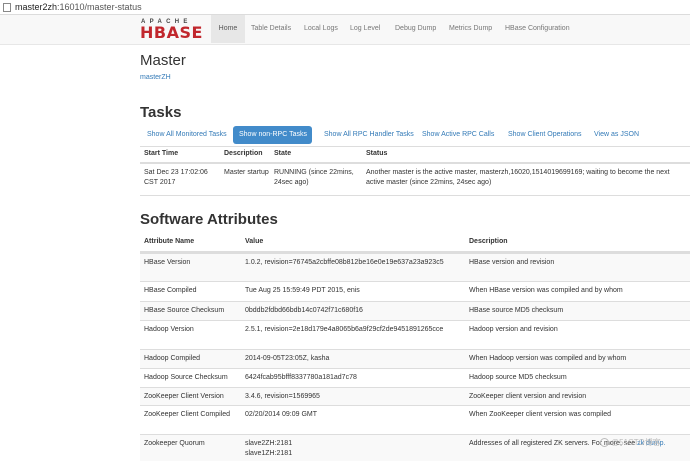 This screenshot has width=690, height=461. Describe the element at coordinates (321, 29) in the screenshot. I see `nav-local-logs: Local Logs` at that location.